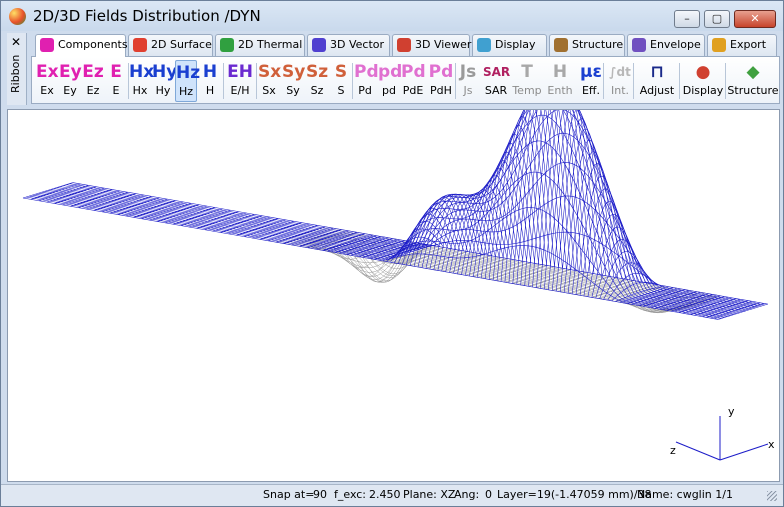 This screenshot has height=507, width=784. Describe the element at coordinates (188, 73) in the screenshot. I see `tool-icon: Hz` at that location.